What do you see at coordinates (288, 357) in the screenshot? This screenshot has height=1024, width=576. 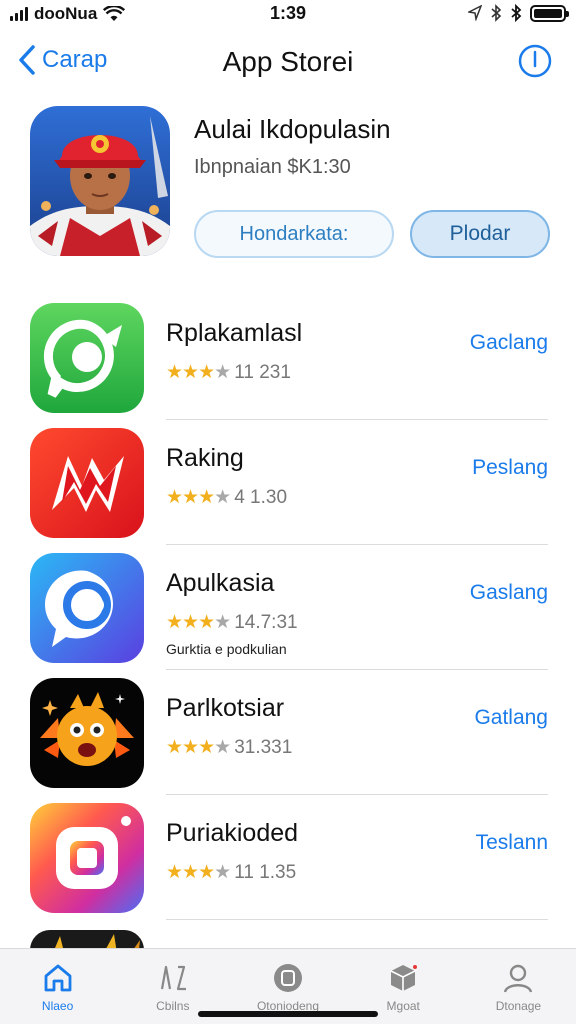 I see `app-row: Rplakamlasl ★★★★ 11 231 Gaclang` at bounding box center [288, 357].